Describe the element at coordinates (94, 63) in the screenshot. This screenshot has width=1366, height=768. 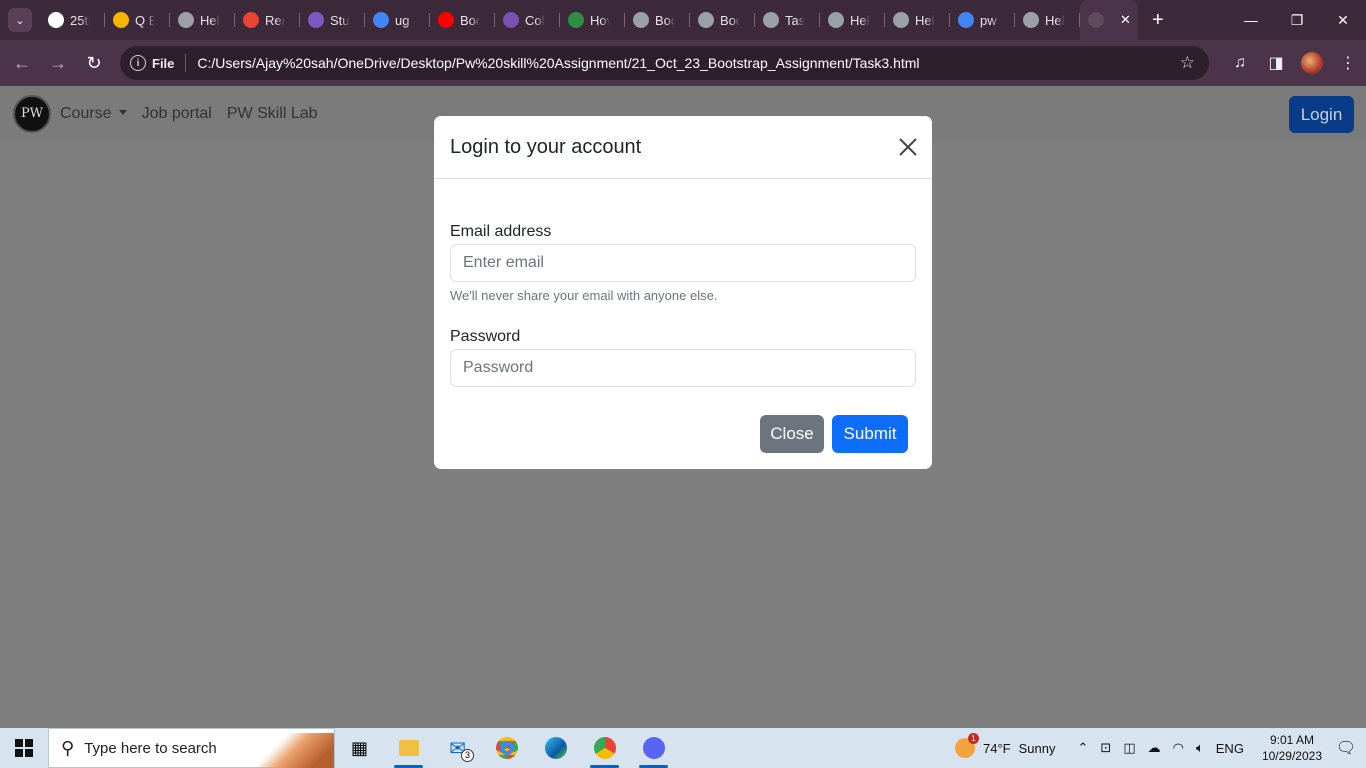
I see `reload-icon: ↻` at that location.